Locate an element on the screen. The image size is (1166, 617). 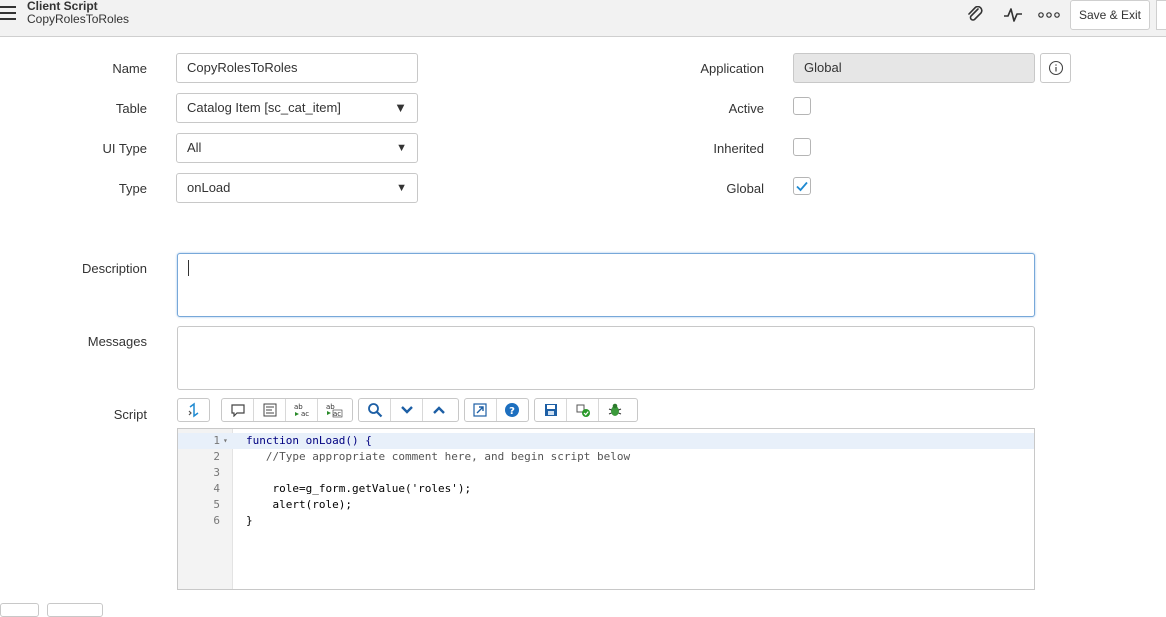
ui-type-select-value: All is located at coordinates (194, 147).